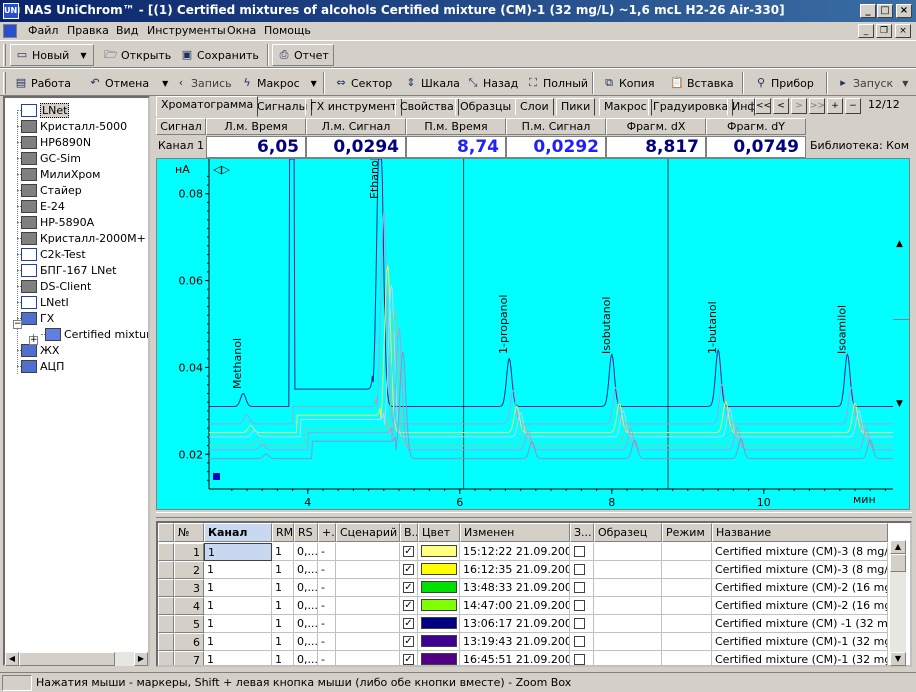 This screenshot has width=916, height=692. What do you see at coordinates (904, 11) in the screenshot?
I see `close-button: ×` at bounding box center [904, 11].